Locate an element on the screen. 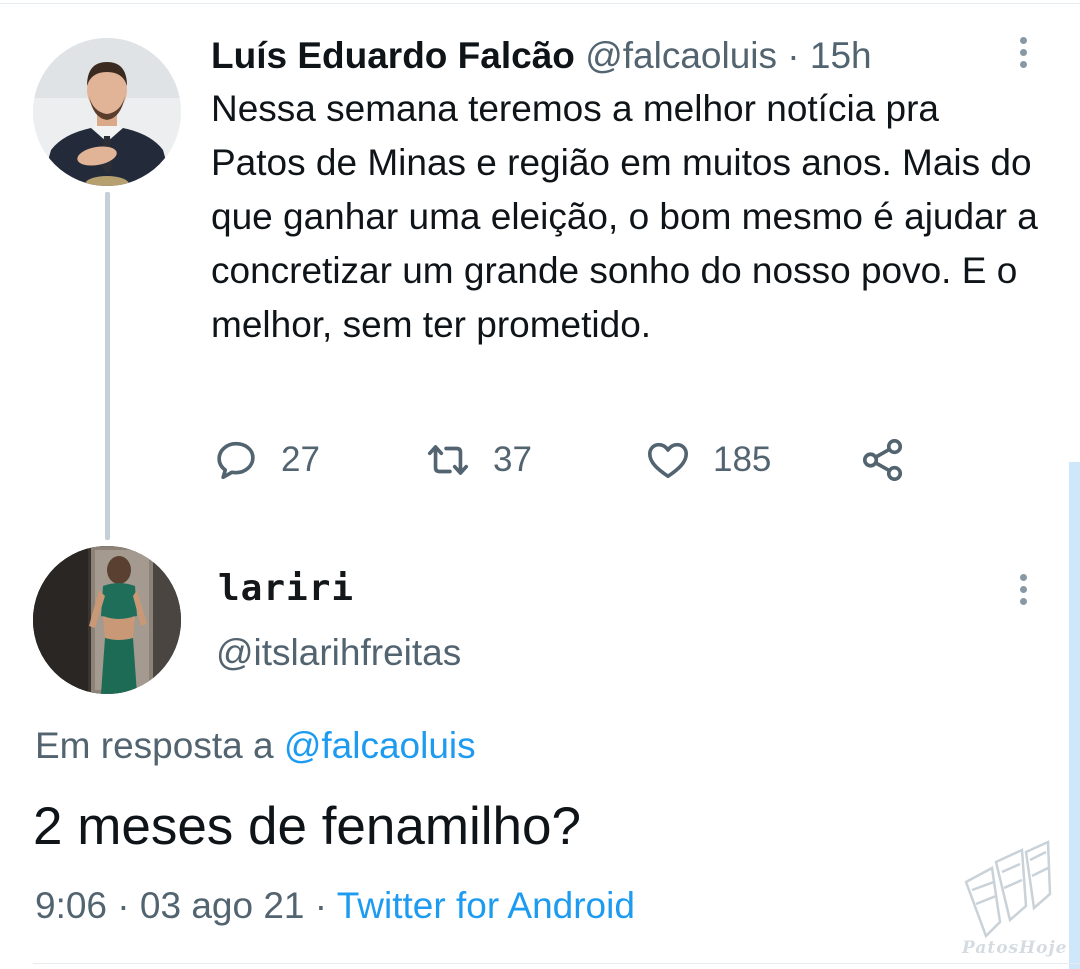 The height and width of the screenshot is (969, 1080). author-name: Luís Eduardo Falcão is located at coordinates (393, 55).